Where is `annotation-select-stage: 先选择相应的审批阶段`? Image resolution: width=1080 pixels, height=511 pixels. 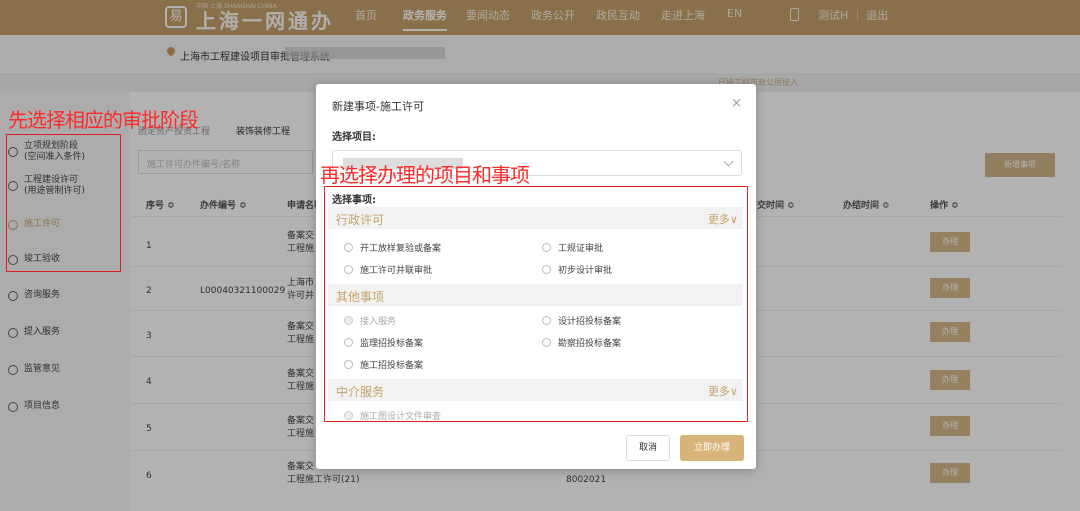
annotation-select-stage: 先选择相应的审批阶段 is located at coordinates (103, 120).